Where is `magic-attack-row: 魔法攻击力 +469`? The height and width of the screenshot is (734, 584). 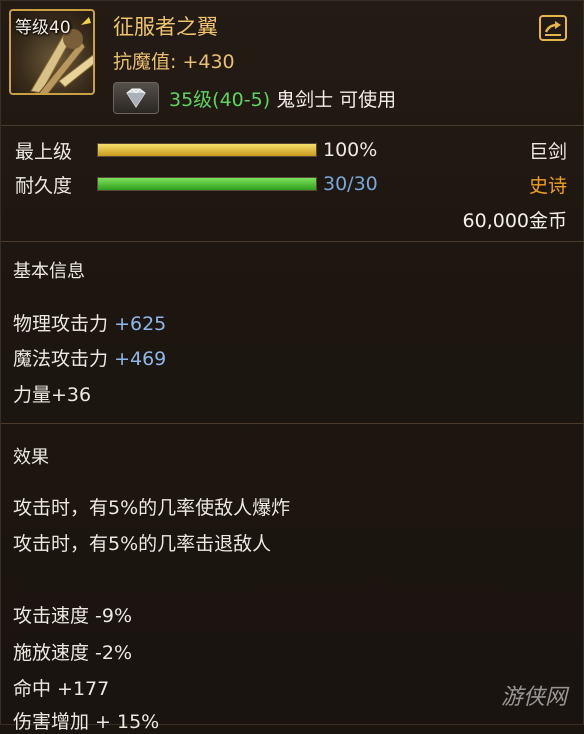 magic-attack-row: 魔法攻击力 +469 is located at coordinates (89, 357).